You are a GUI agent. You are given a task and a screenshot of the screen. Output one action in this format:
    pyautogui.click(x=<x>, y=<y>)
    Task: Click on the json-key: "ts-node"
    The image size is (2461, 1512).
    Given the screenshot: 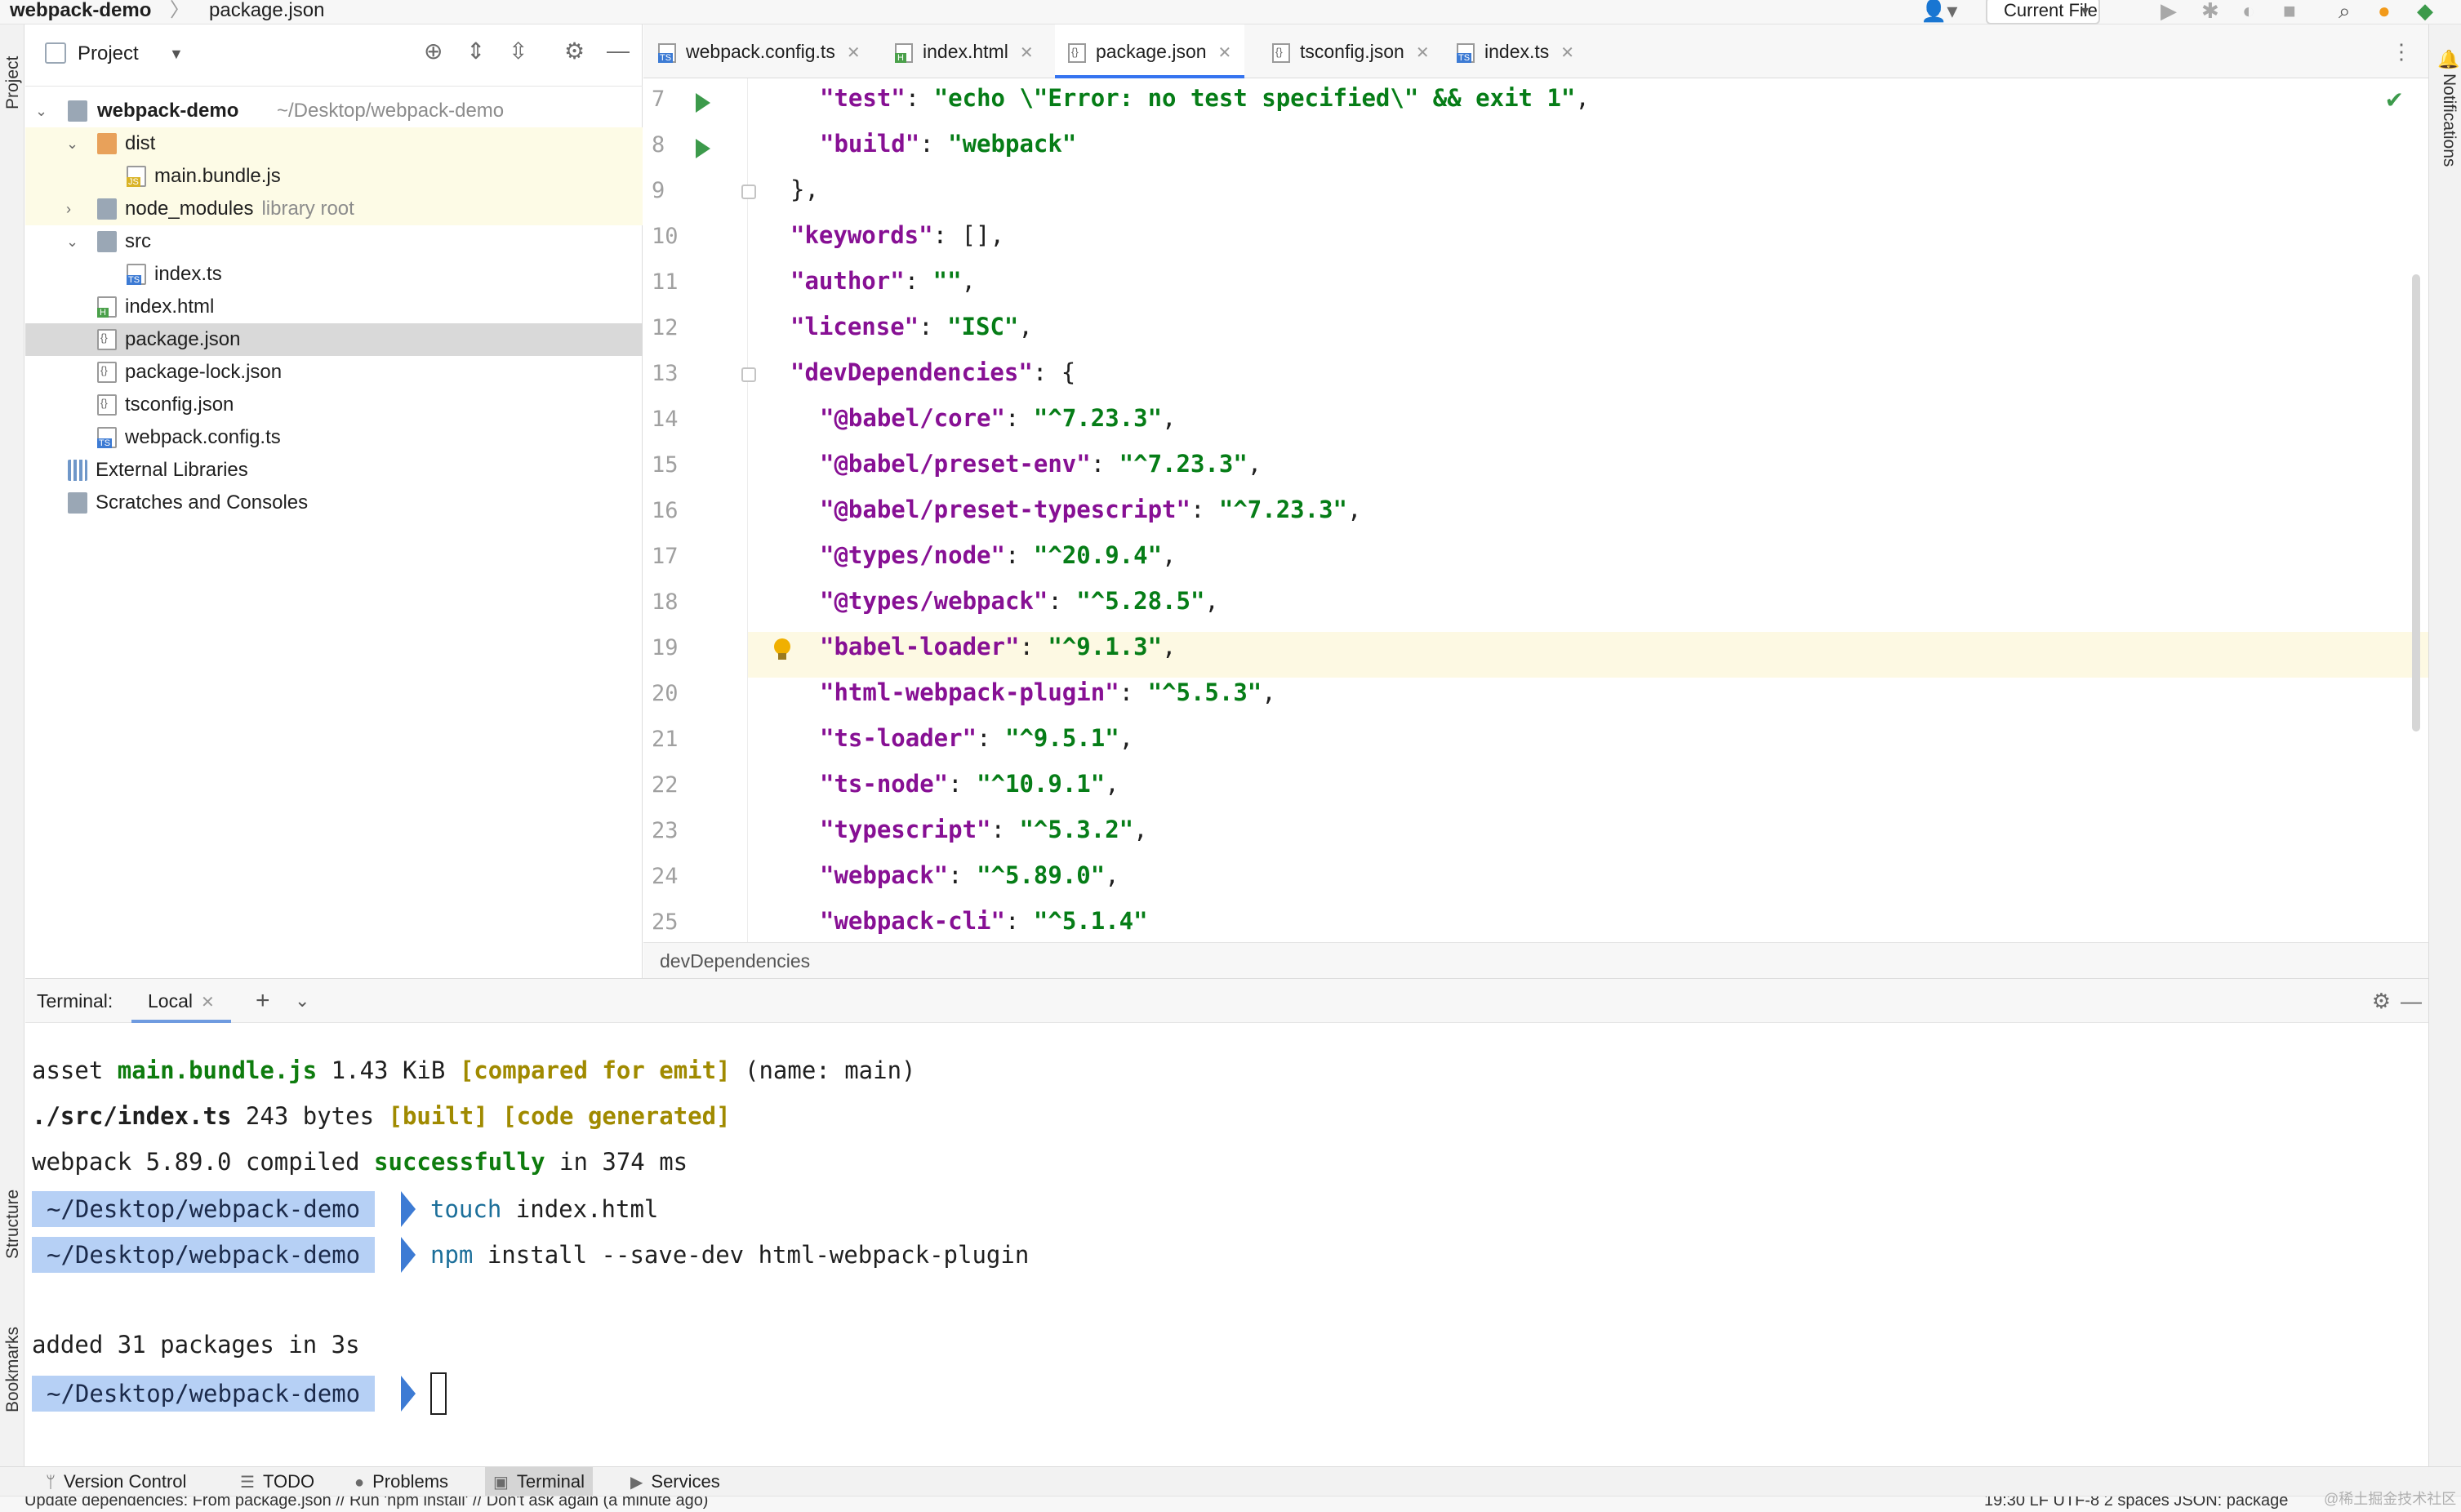 What is the action you would take?
    pyautogui.click(x=884, y=784)
    